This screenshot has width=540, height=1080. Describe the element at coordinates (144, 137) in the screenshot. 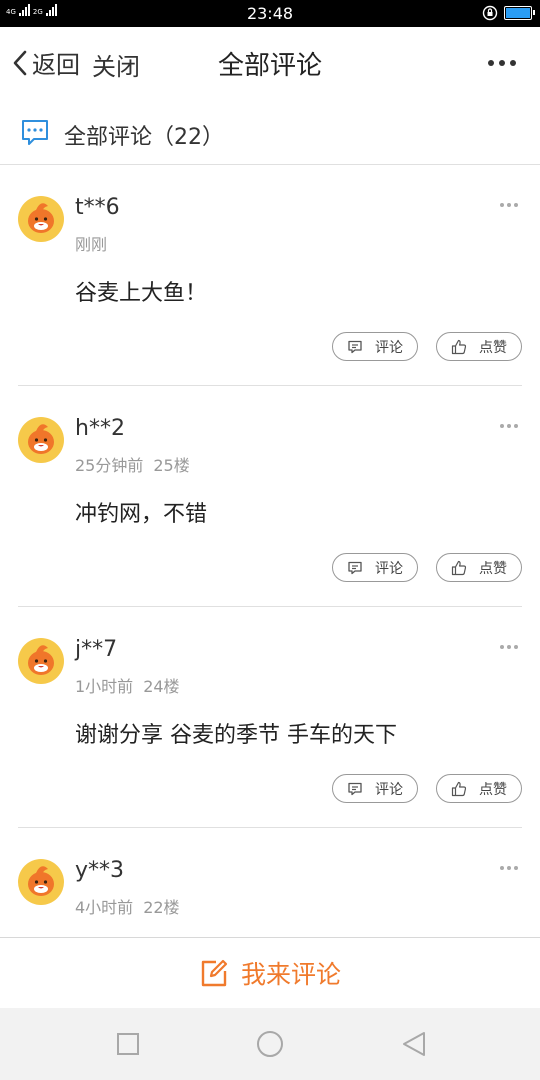

I see `comments-count-title: 全部评论（22）` at that location.